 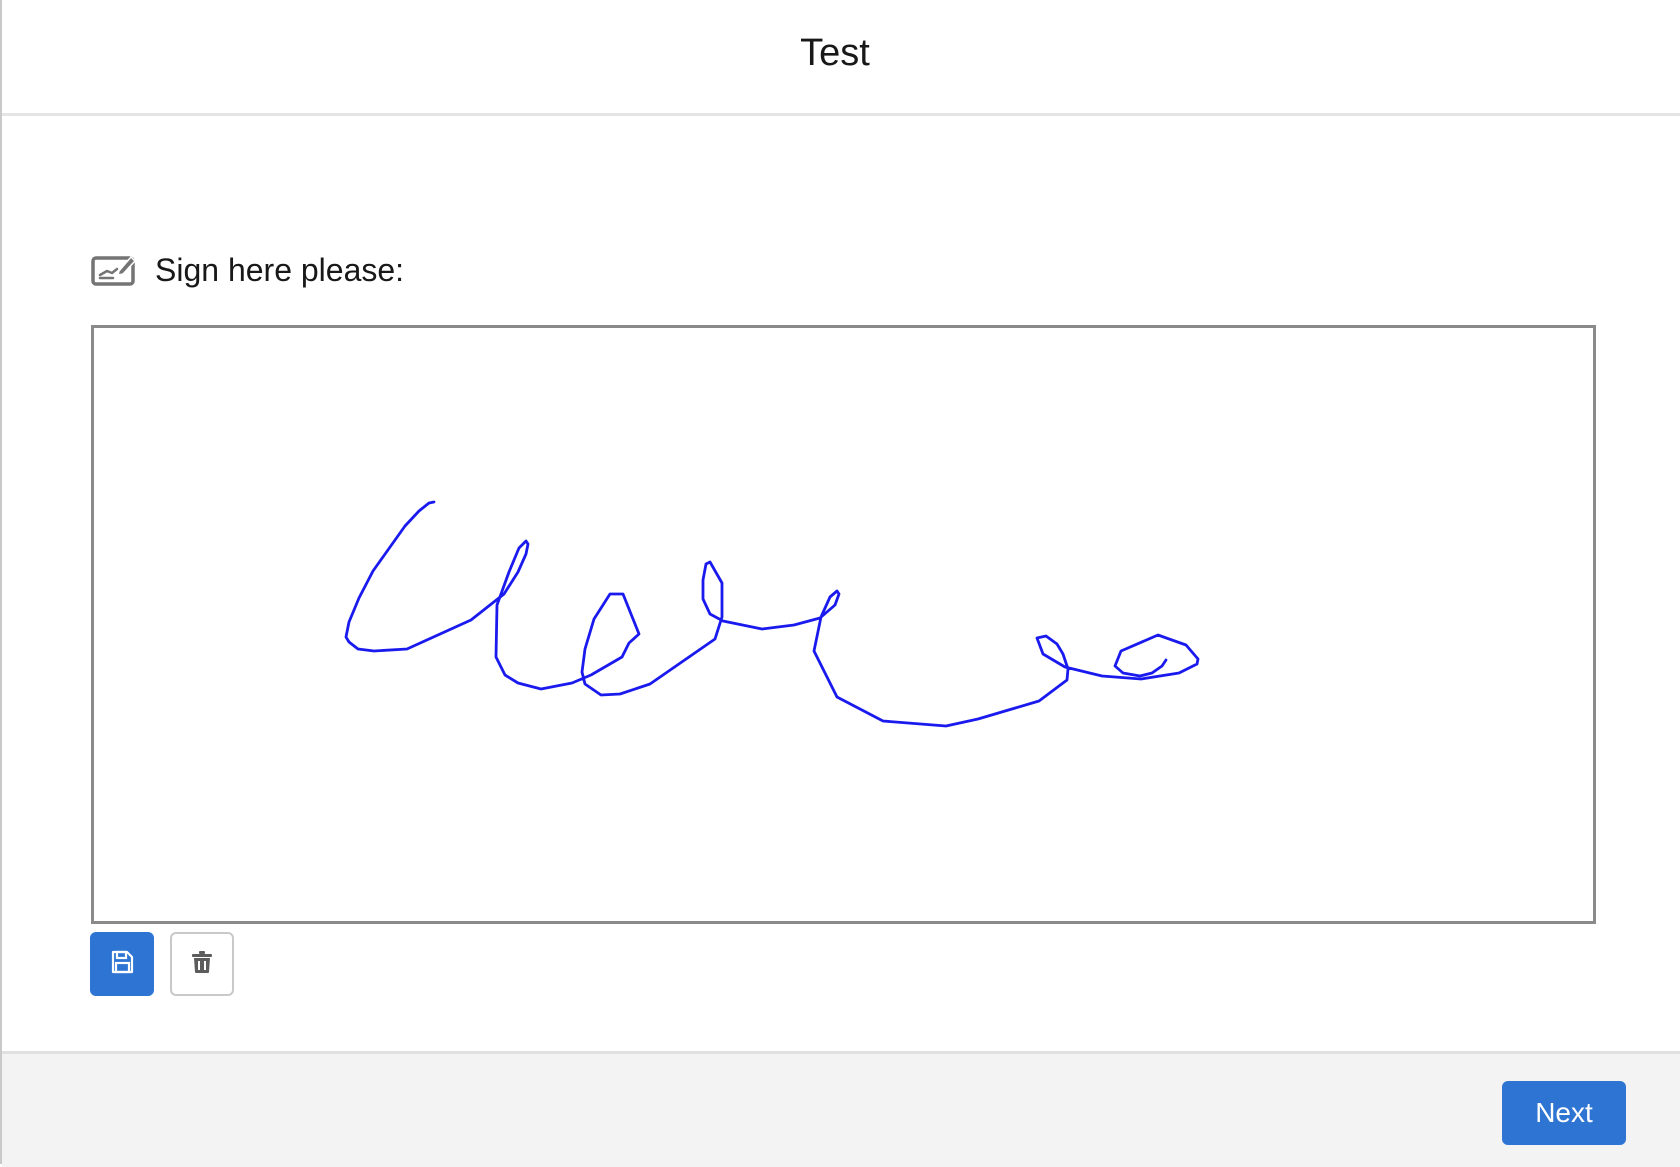 I want to click on clear-signature-button, so click(x=202, y=964).